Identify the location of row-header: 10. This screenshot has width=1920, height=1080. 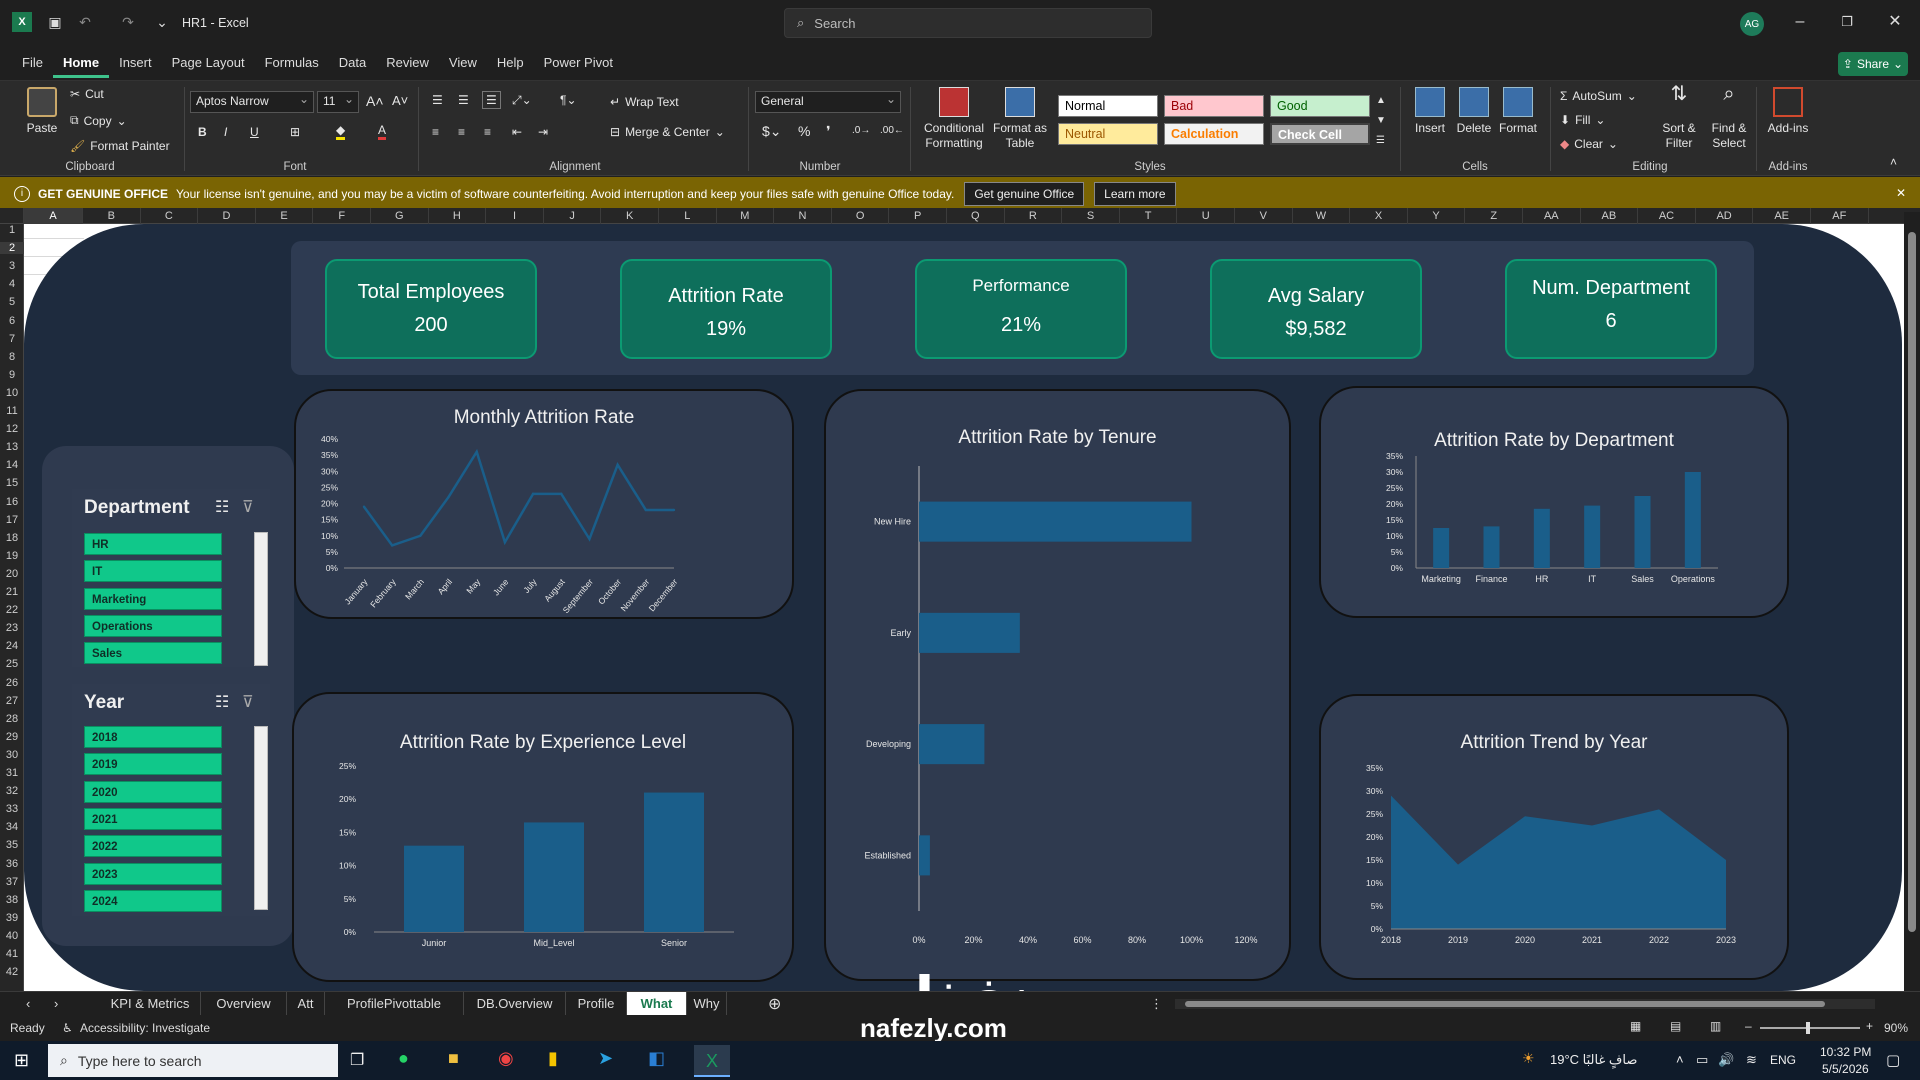
(12, 393).